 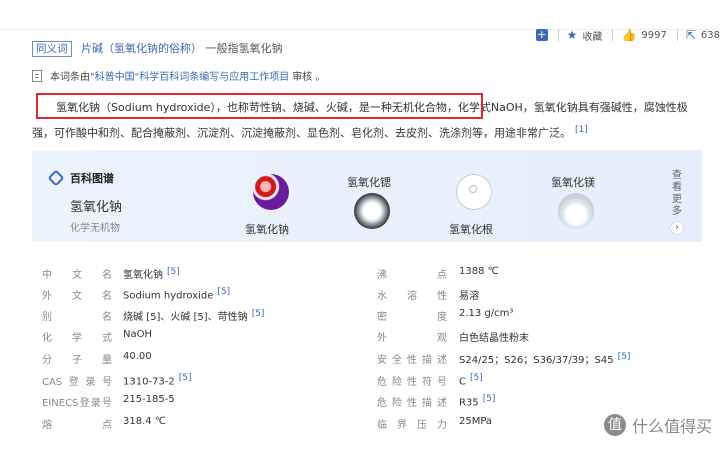 I want to click on table-row: CAS登录号 1310-73-2 [5] 危险性符号 C [5], so click(x=367, y=384).